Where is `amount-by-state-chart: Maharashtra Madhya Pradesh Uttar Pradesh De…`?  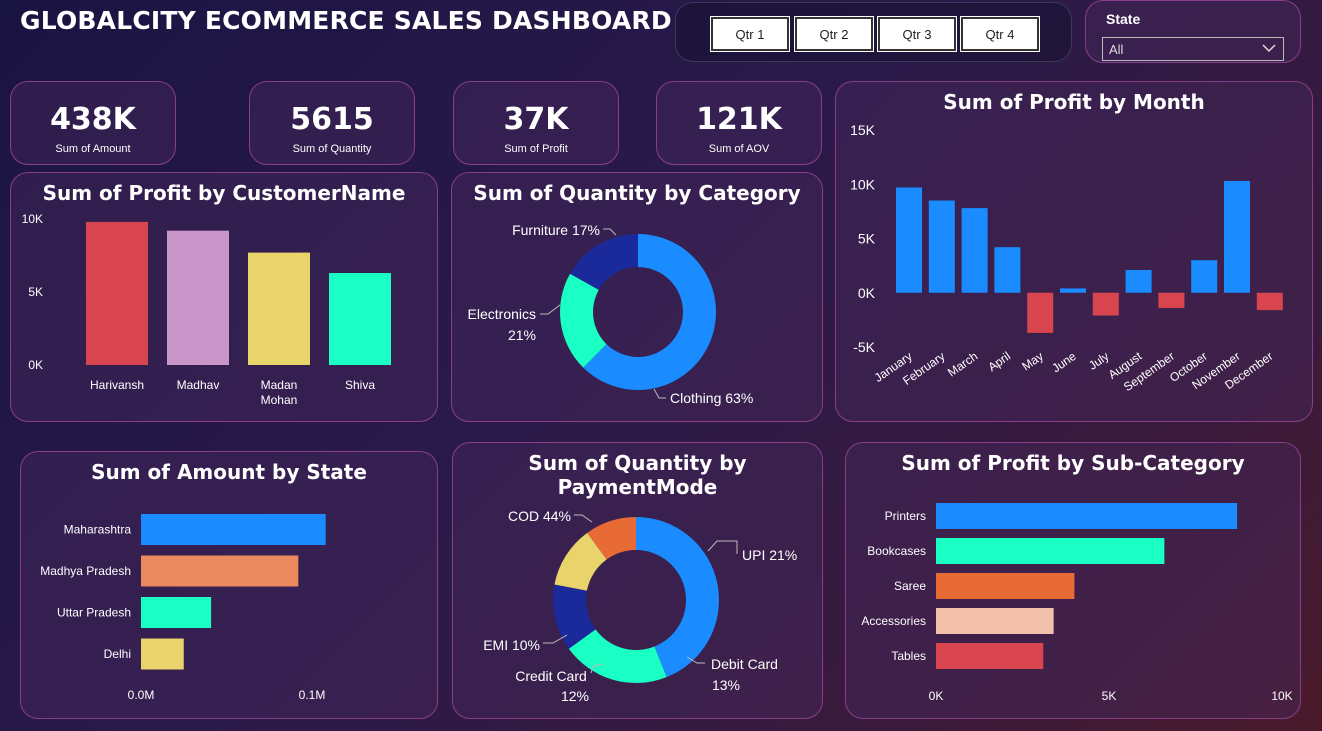
amount-by-state-chart: Maharashtra Madhya Pradesh Uttar Pradesh De… is located at coordinates (183, 608).